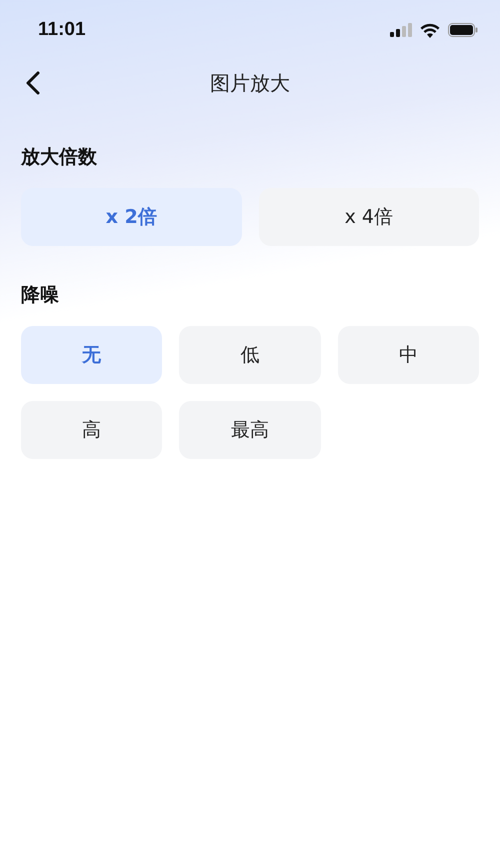  Describe the element at coordinates (59, 157) in the screenshot. I see `section-title: 放大倍数` at that location.